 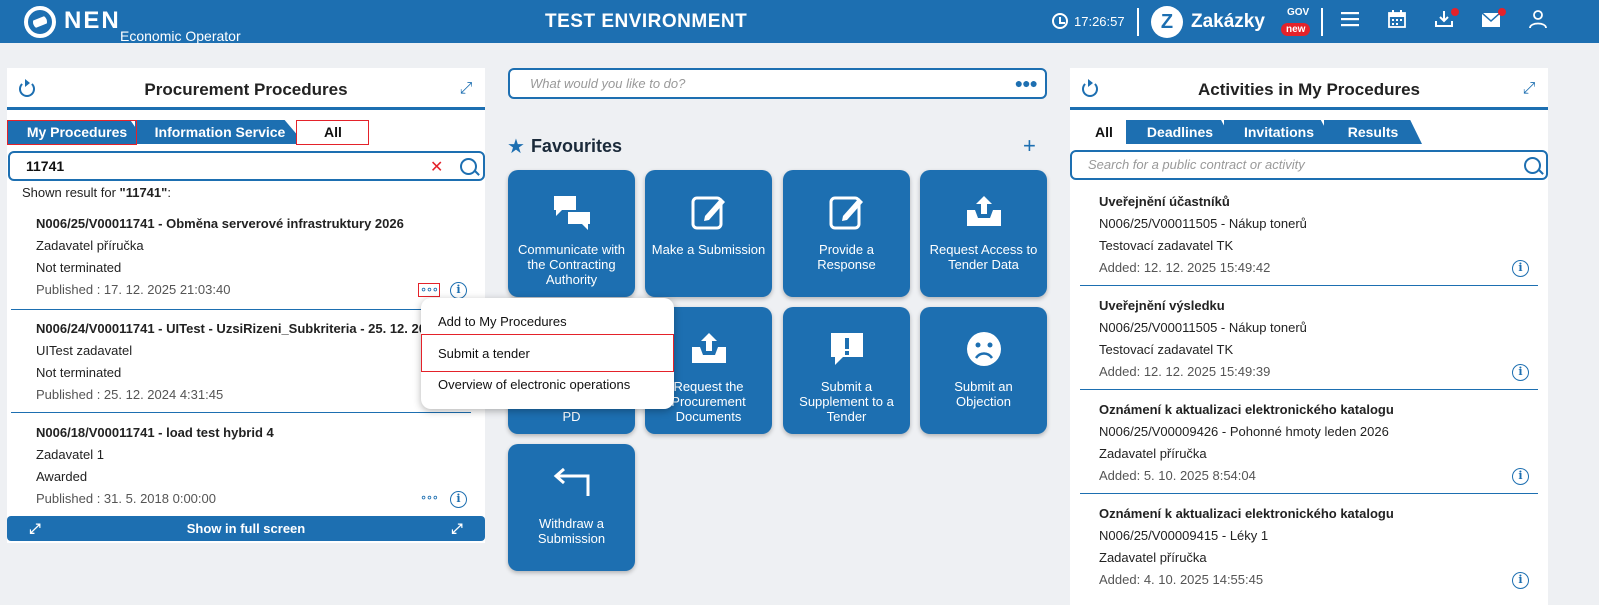 What do you see at coordinates (1397, 21) in the screenshot?
I see `calendar-icon` at bounding box center [1397, 21].